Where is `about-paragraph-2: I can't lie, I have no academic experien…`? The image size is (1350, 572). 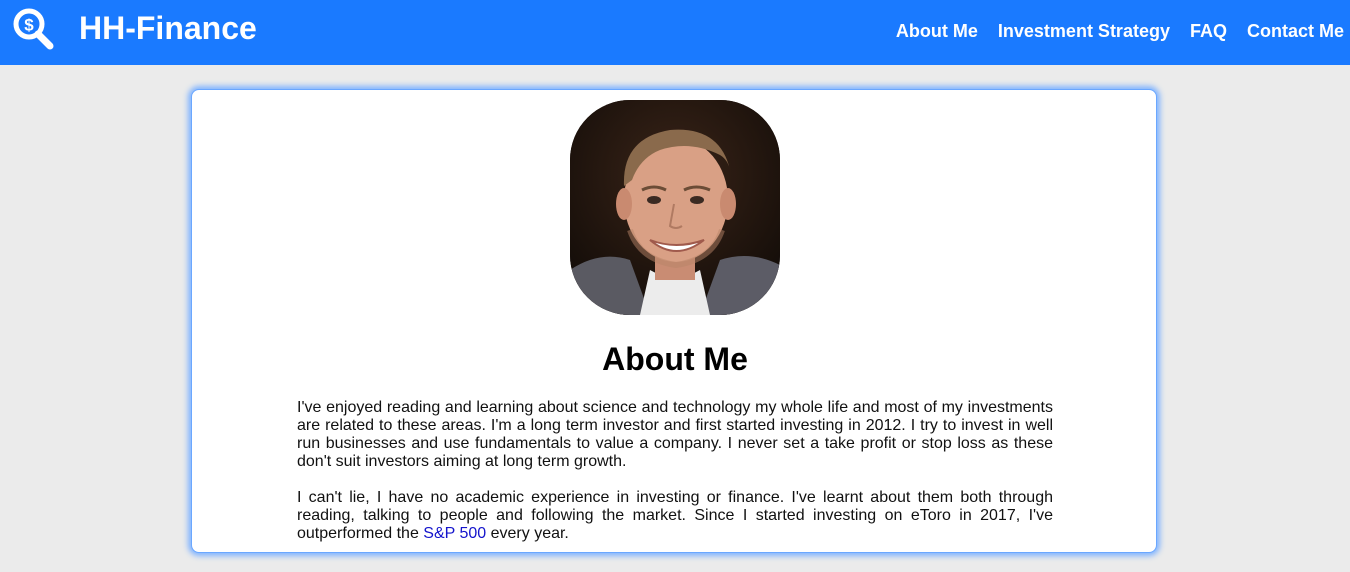
about-paragraph-2: I can't lie, I have no academic experien… is located at coordinates (675, 516).